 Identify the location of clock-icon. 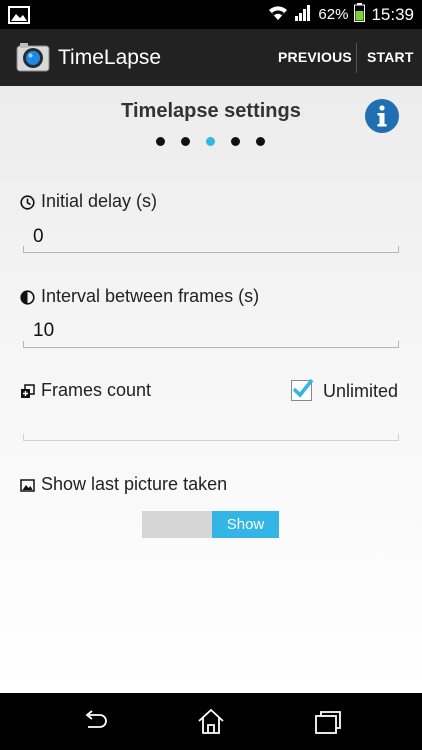
(27, 202).